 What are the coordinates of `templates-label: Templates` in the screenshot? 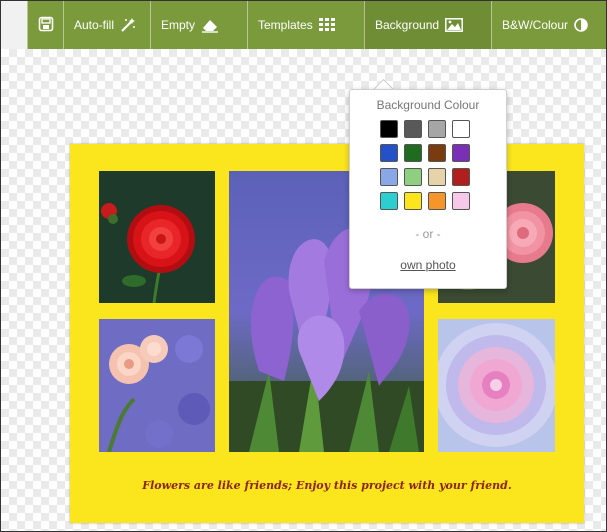 It's located at (285, 25).